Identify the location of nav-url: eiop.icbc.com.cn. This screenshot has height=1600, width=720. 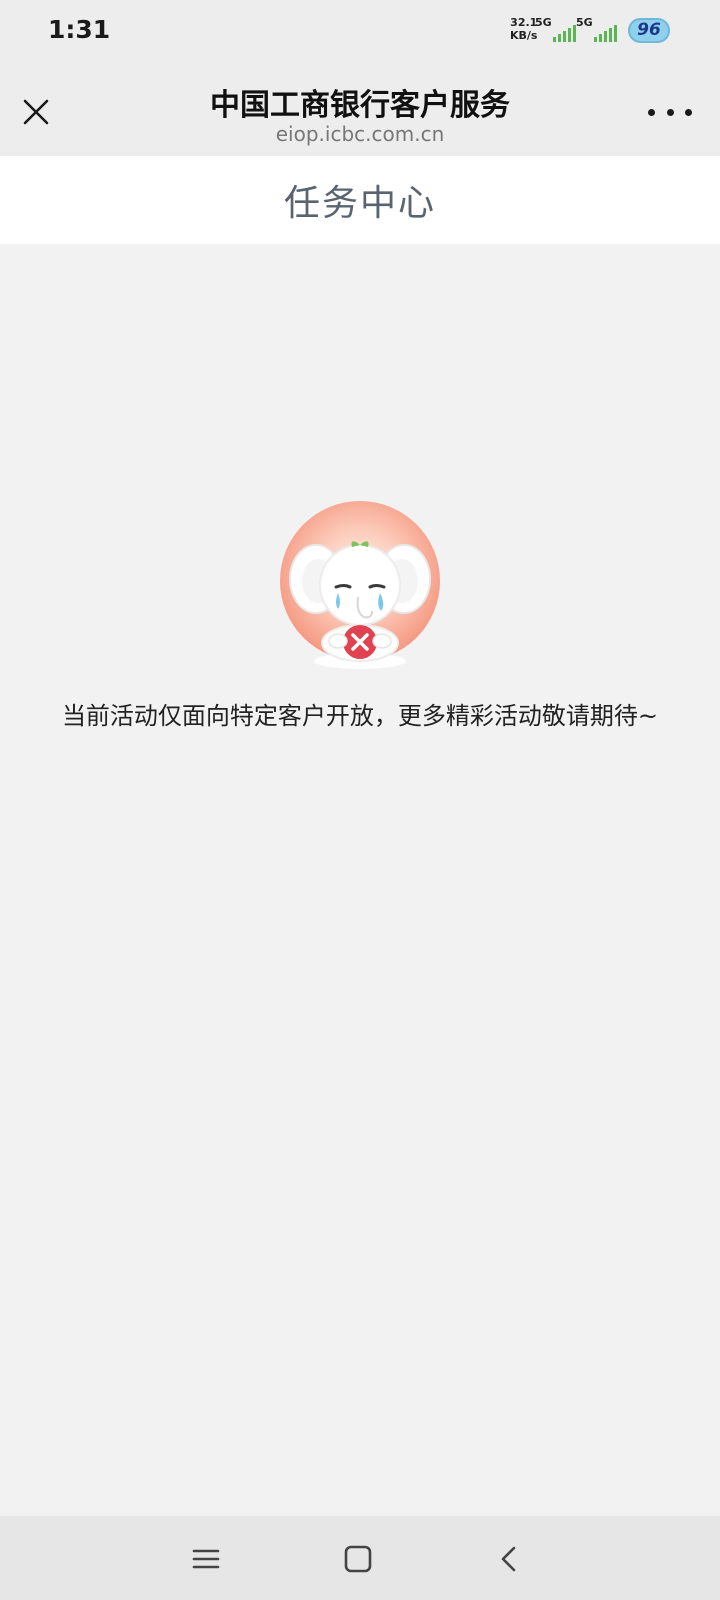
(360, 134).